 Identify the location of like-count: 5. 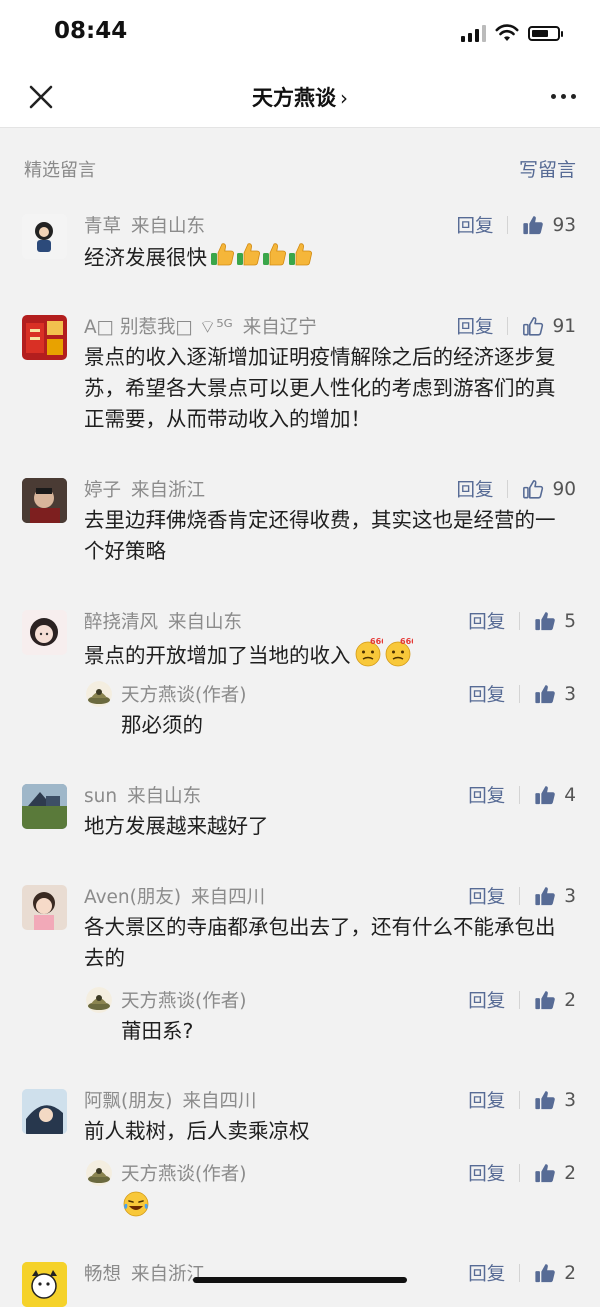
(570, 621).